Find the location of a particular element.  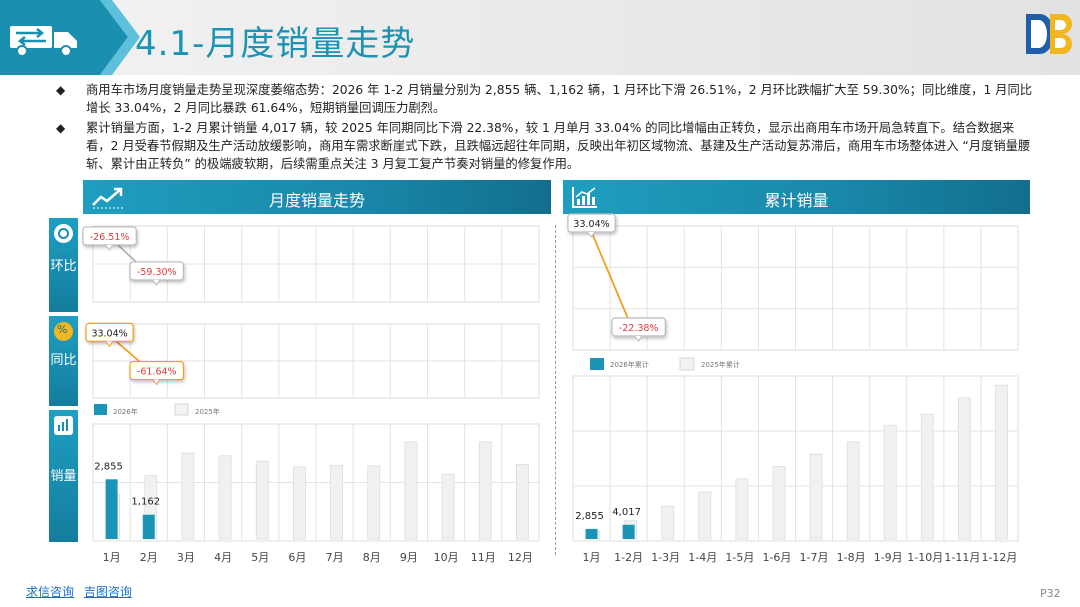

x-tick-label: 9月 is located at coordinates (409, 557).